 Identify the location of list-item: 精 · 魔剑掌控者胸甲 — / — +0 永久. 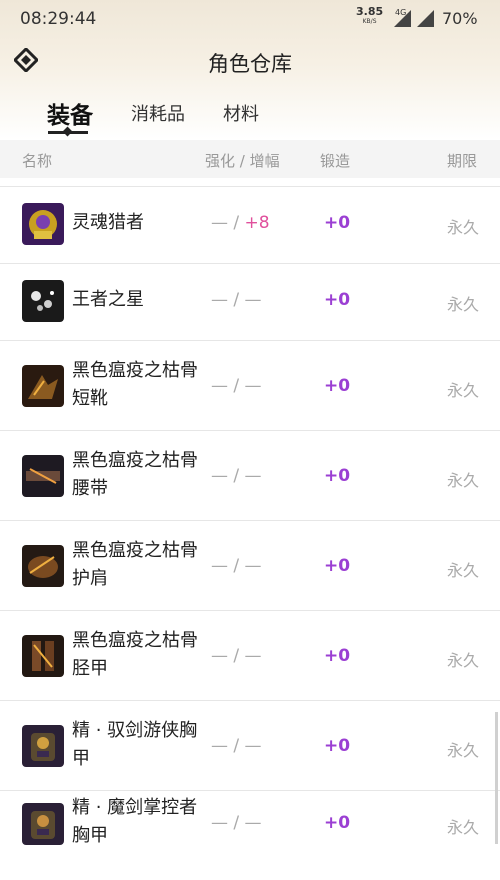
(250, 835).